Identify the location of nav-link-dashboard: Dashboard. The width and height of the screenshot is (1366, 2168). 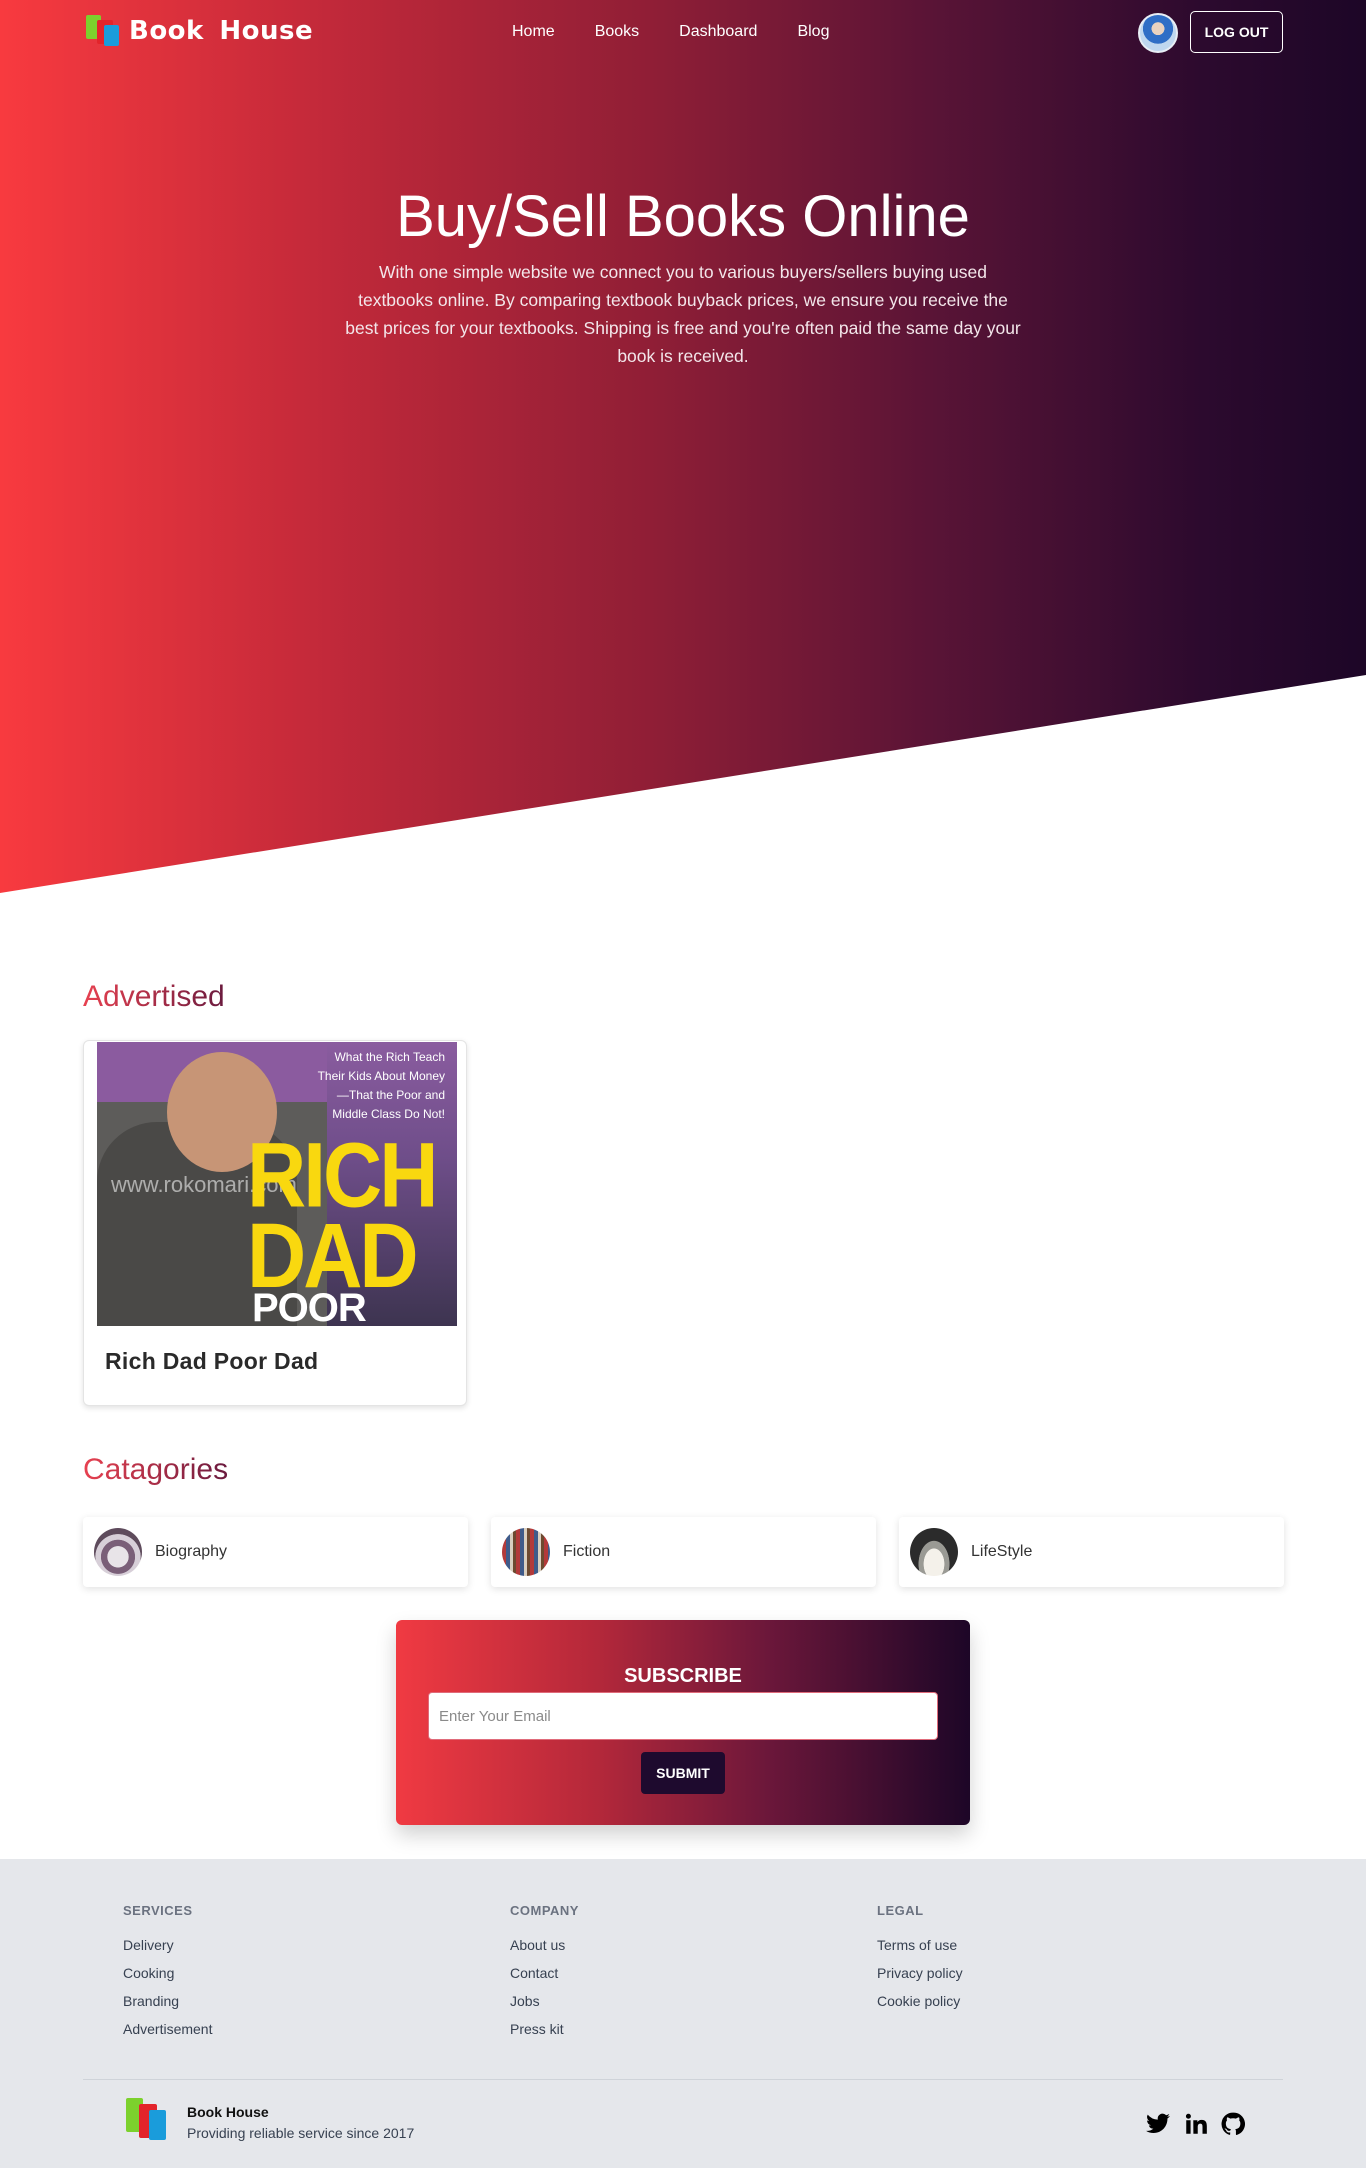
(718, 32).